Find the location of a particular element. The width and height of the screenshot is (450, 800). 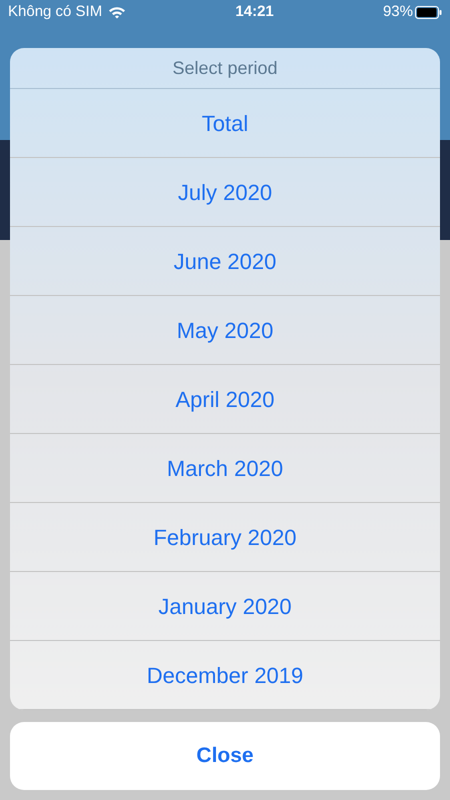

carrier-label: Không có SIM is located at coordinates (55, 12).